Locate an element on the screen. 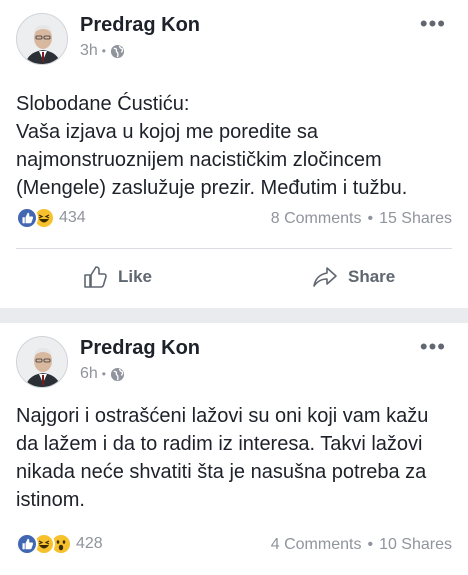  shares-count: 10 Shares is located at coordinates (415, 544).